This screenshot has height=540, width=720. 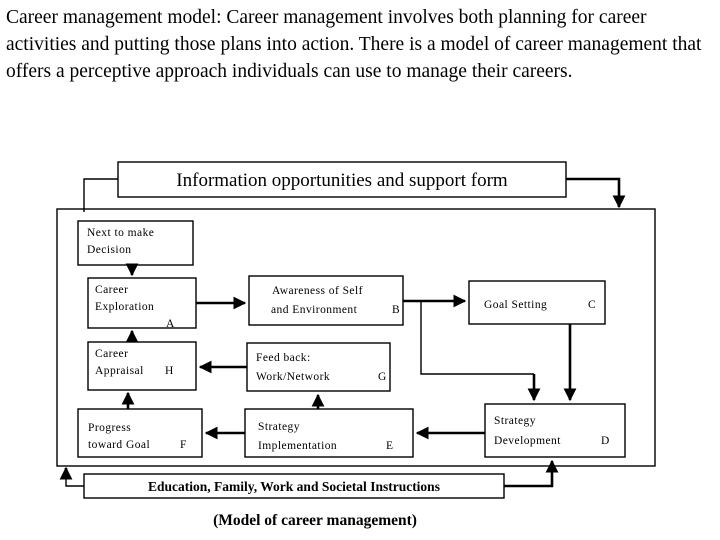 What do you see at coordinates (140, 433) in the screenshot?
I see `node-progress-toward-goal: Progress toward Goal F` at bounding box center [140, 433].